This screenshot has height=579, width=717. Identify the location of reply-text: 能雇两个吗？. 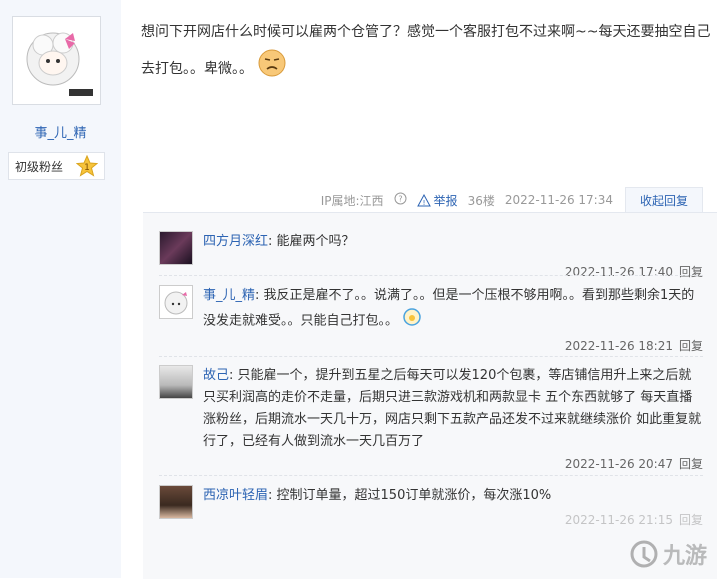
(315, 241).